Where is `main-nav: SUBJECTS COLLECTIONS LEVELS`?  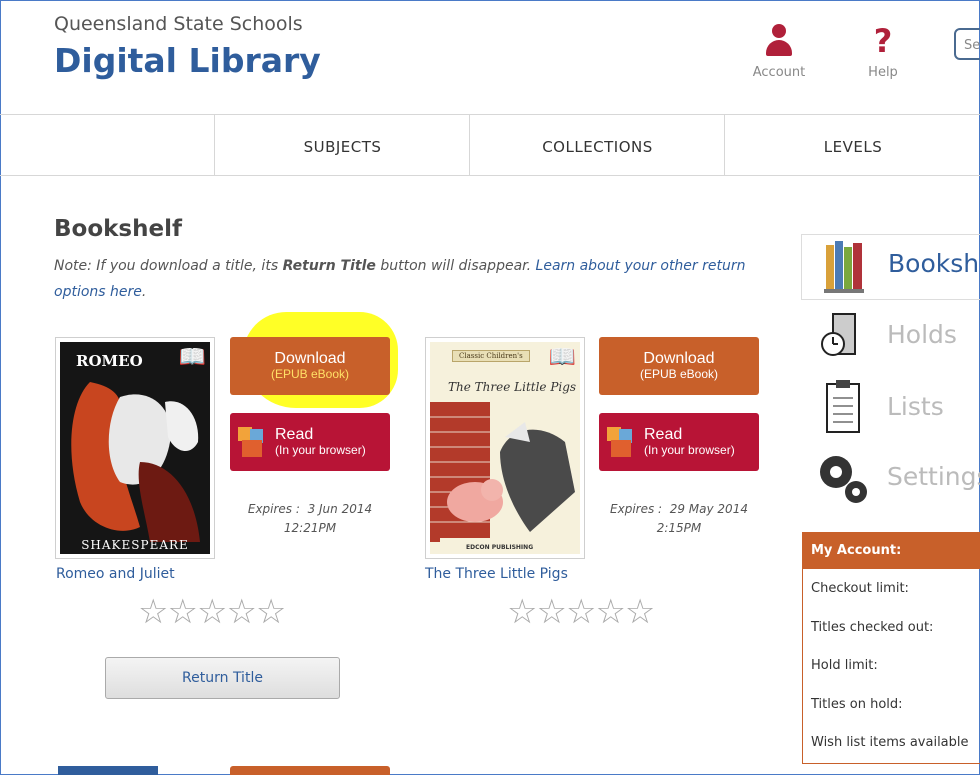
main-nav: SUBJECTS COLLECTIONS LEVELS is located at coordinates (490, 145).